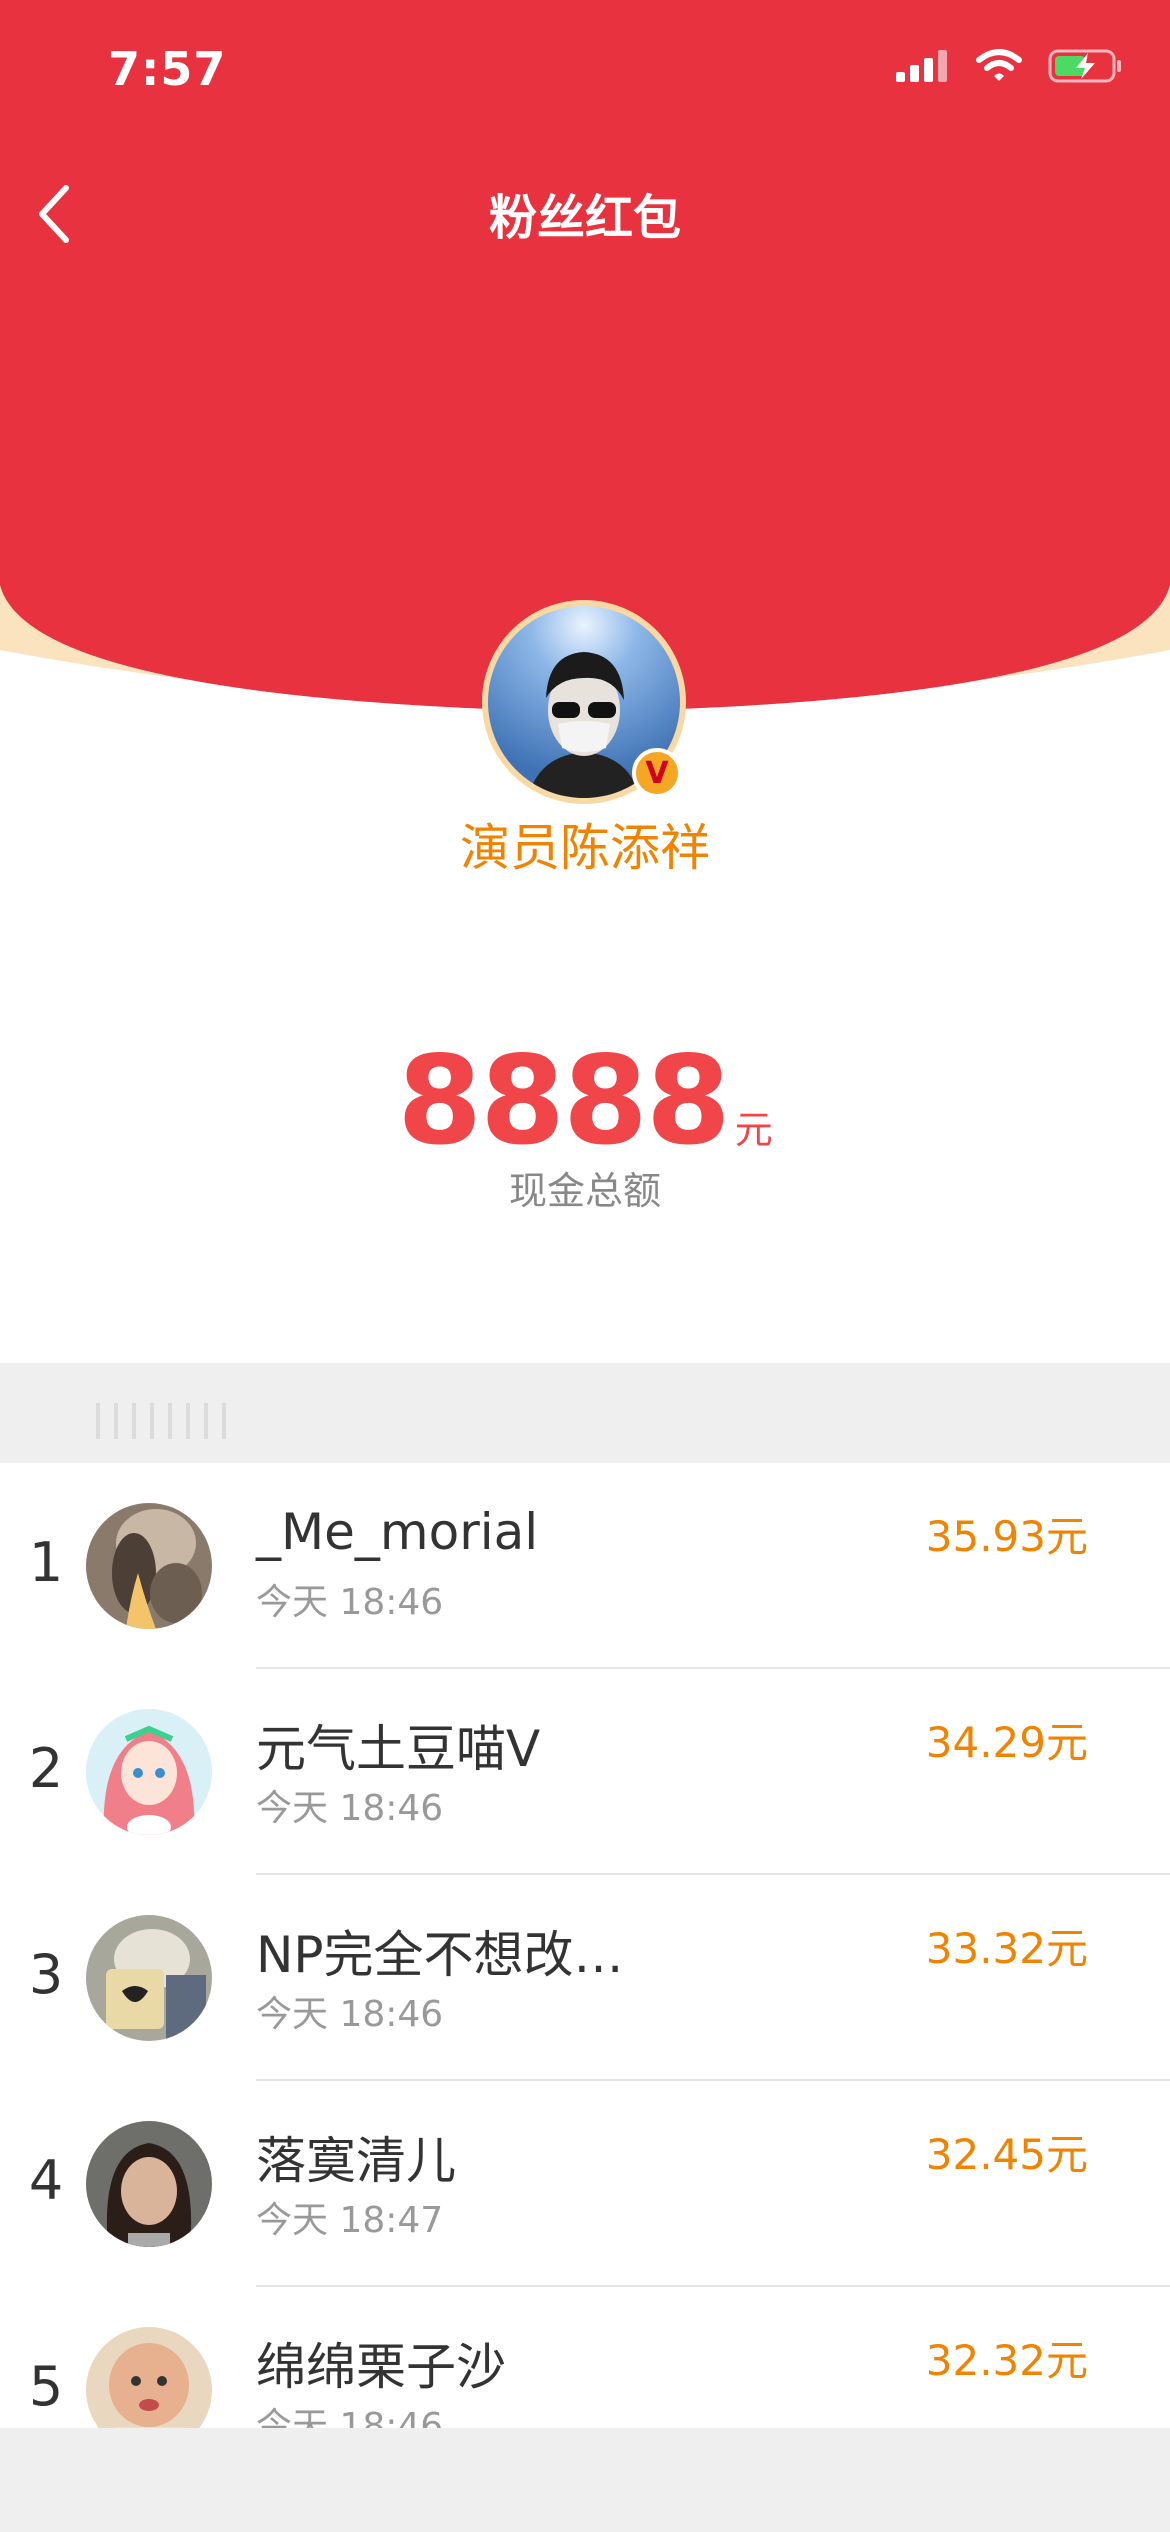 The image size is (1170, 2532). Describe the element at coordinates (999, 68) in the screenshot. I see `wifi-icon` at that location.